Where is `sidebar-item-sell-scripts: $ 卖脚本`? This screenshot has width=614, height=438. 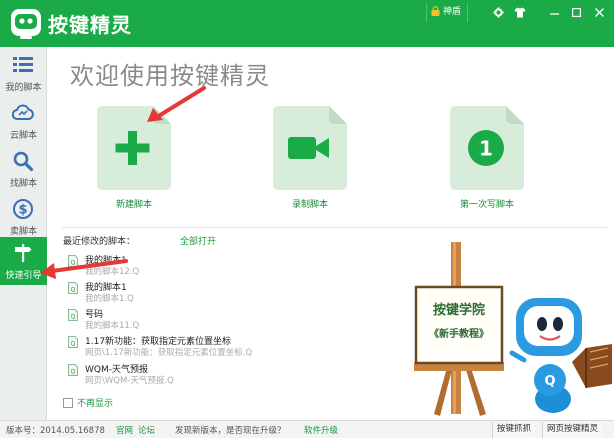 sidebar-item-sell-scripts: $ 卖脚本 is located at coordinates (23, 217).